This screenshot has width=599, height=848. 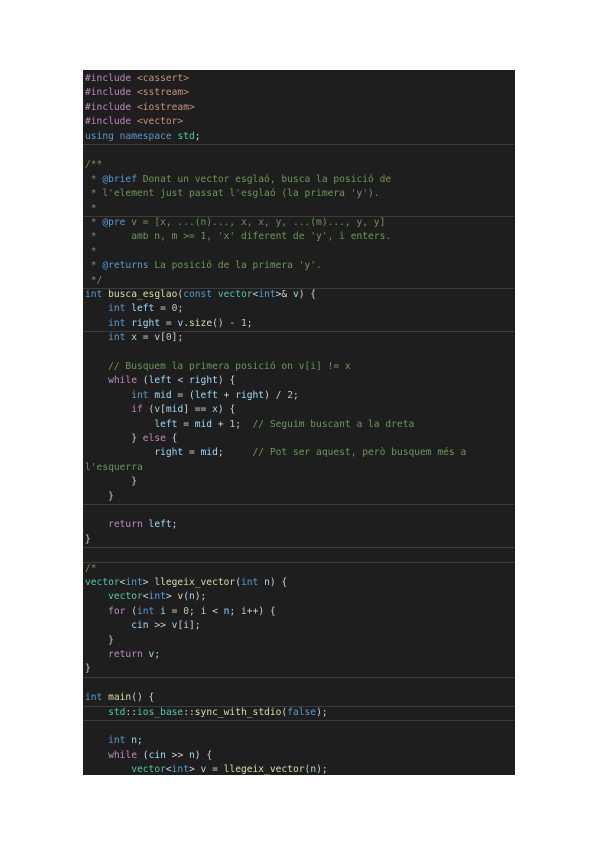 I want to click on code-line: int x = v[0];, so click(x=299, y=338).